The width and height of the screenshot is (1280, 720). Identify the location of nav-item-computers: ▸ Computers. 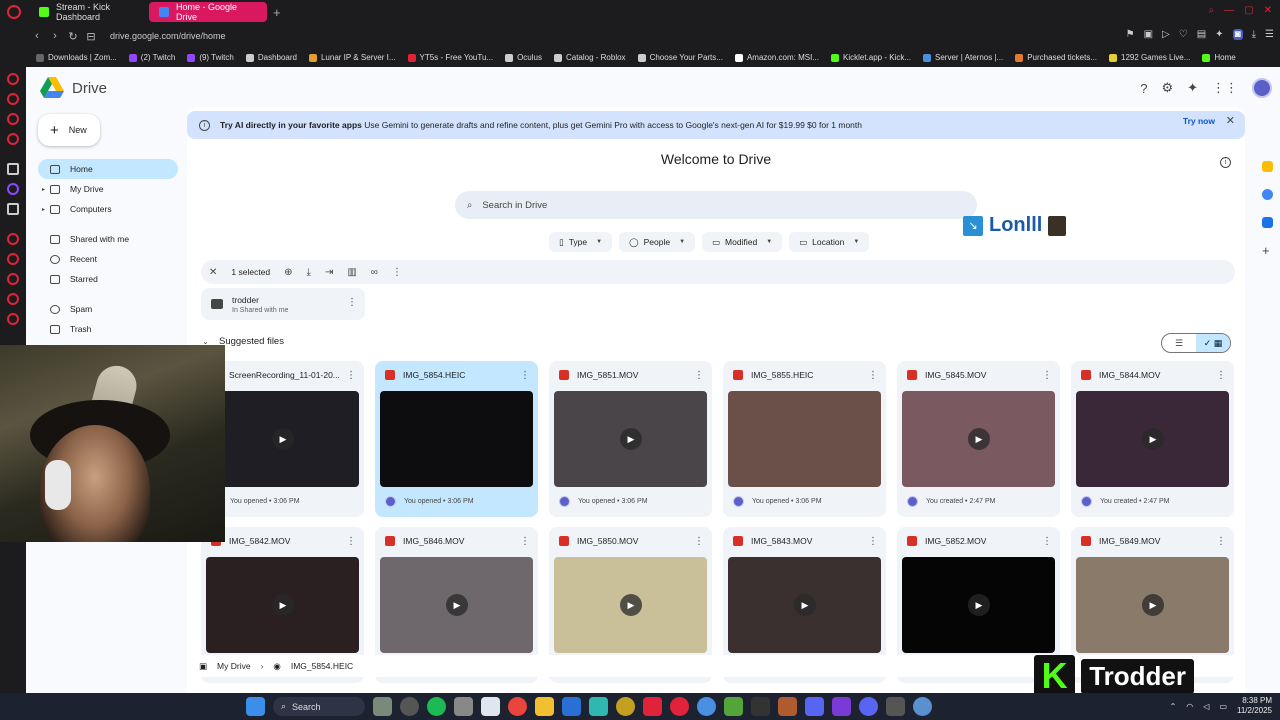
(108, 209).